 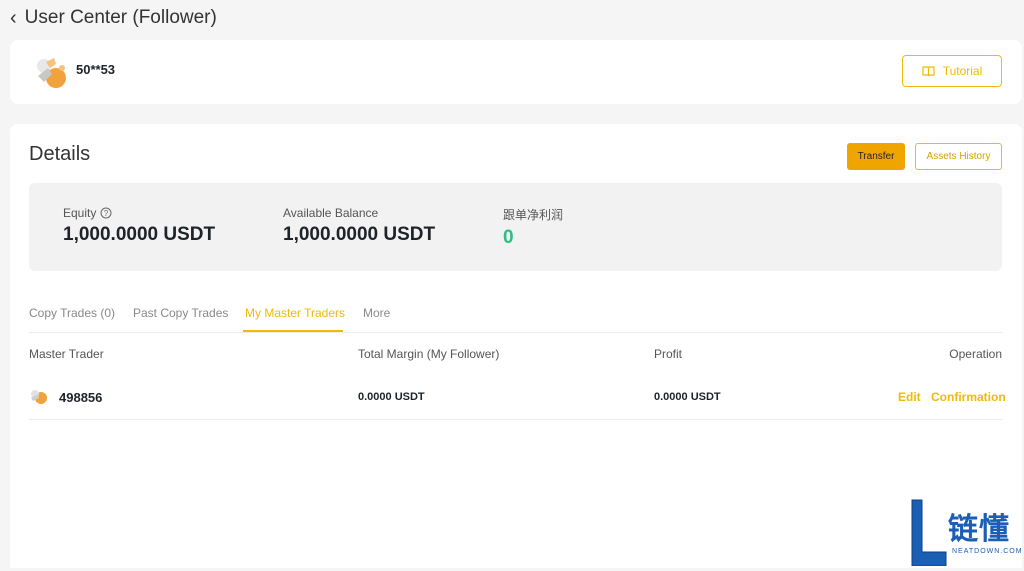 What do you see at coordinates (516, 72) in the screenshot?
I see `profile-card: 50**53 Tutorial` at bounding box center [516, 72].